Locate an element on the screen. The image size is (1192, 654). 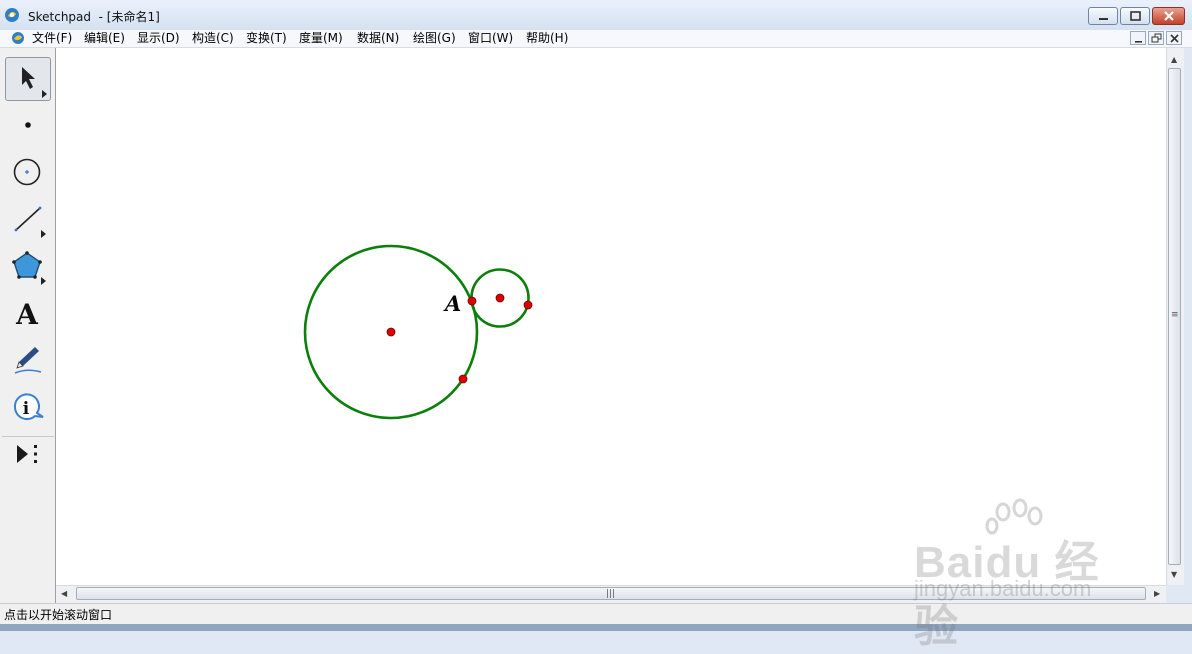
small-circle-radius-point is located at coordinates (528, 305).